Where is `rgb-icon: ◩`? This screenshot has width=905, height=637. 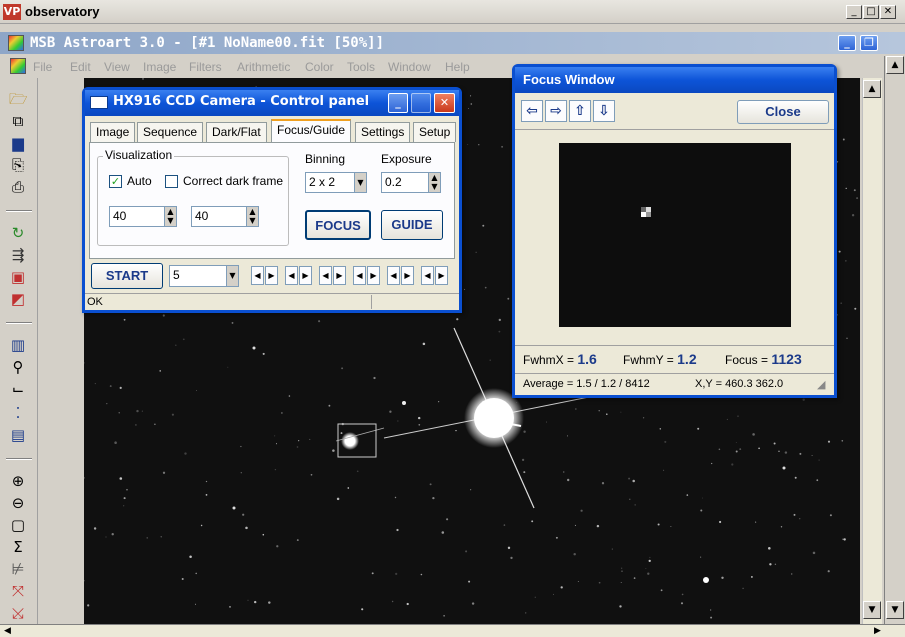 rgb-icon: ◩ is located at coordinates (18, 299).